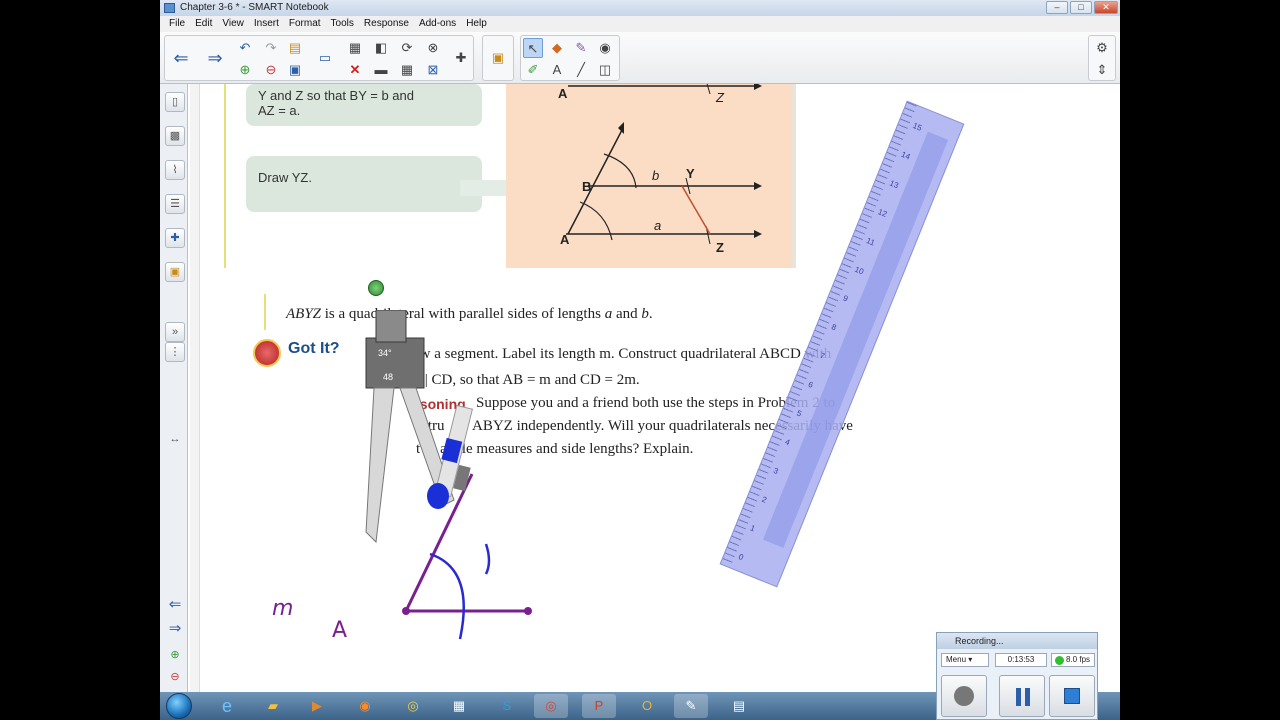 This screenshot has height=720, width=1280. What do you see at coordinates (355, 70) in the screenshot?
I see `delete-icon: ✕` at bounding box center [355, 70].